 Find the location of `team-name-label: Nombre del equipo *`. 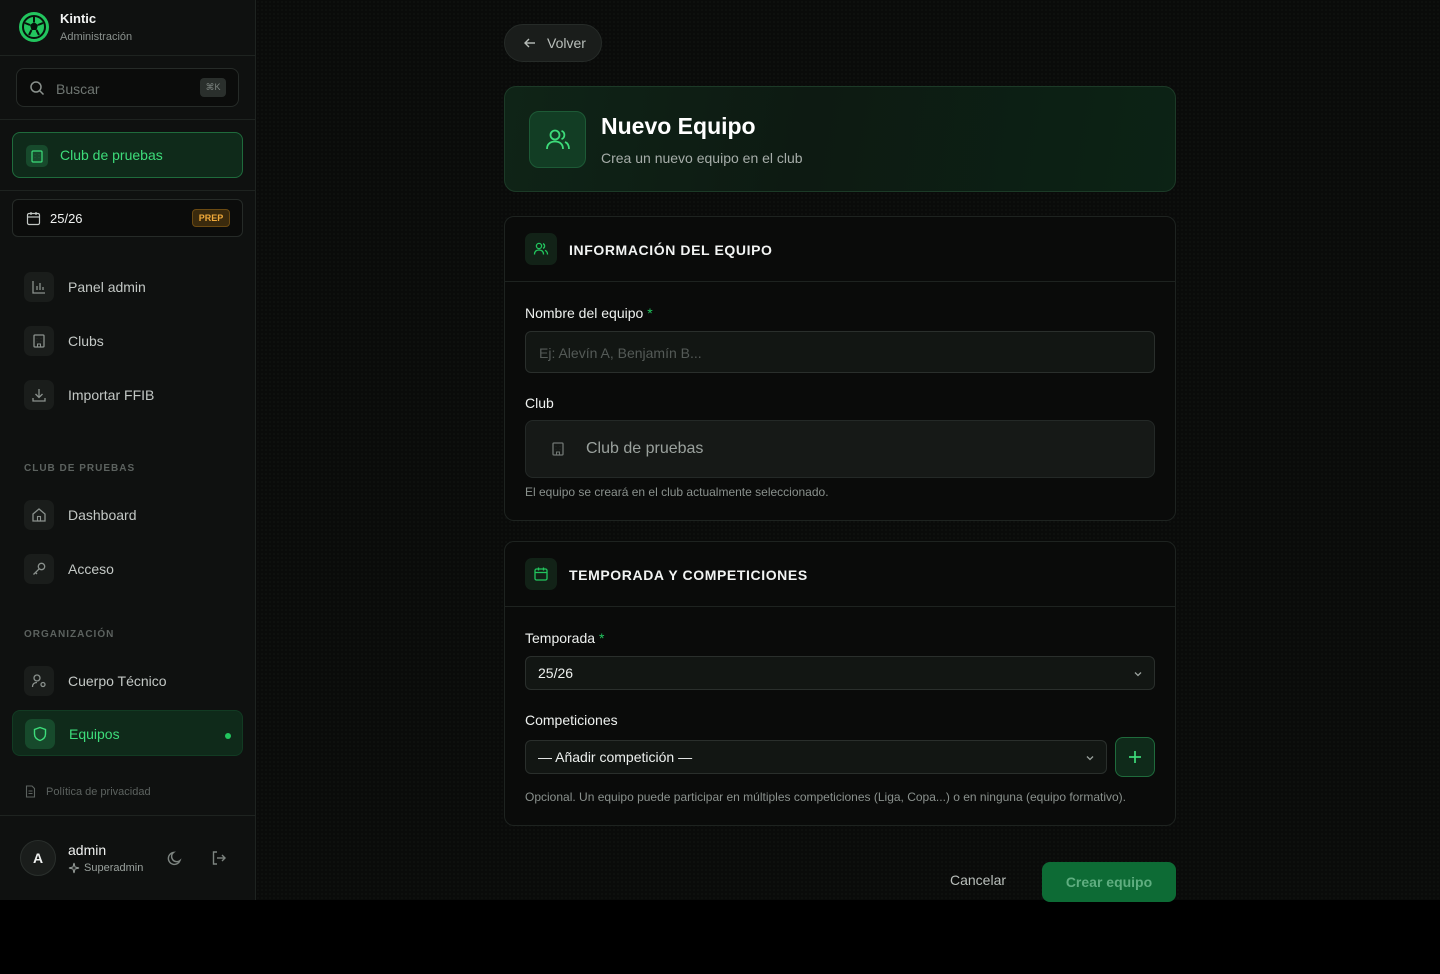

team-name-label: Nombre del equipo * is located at coordinates (589, 313).